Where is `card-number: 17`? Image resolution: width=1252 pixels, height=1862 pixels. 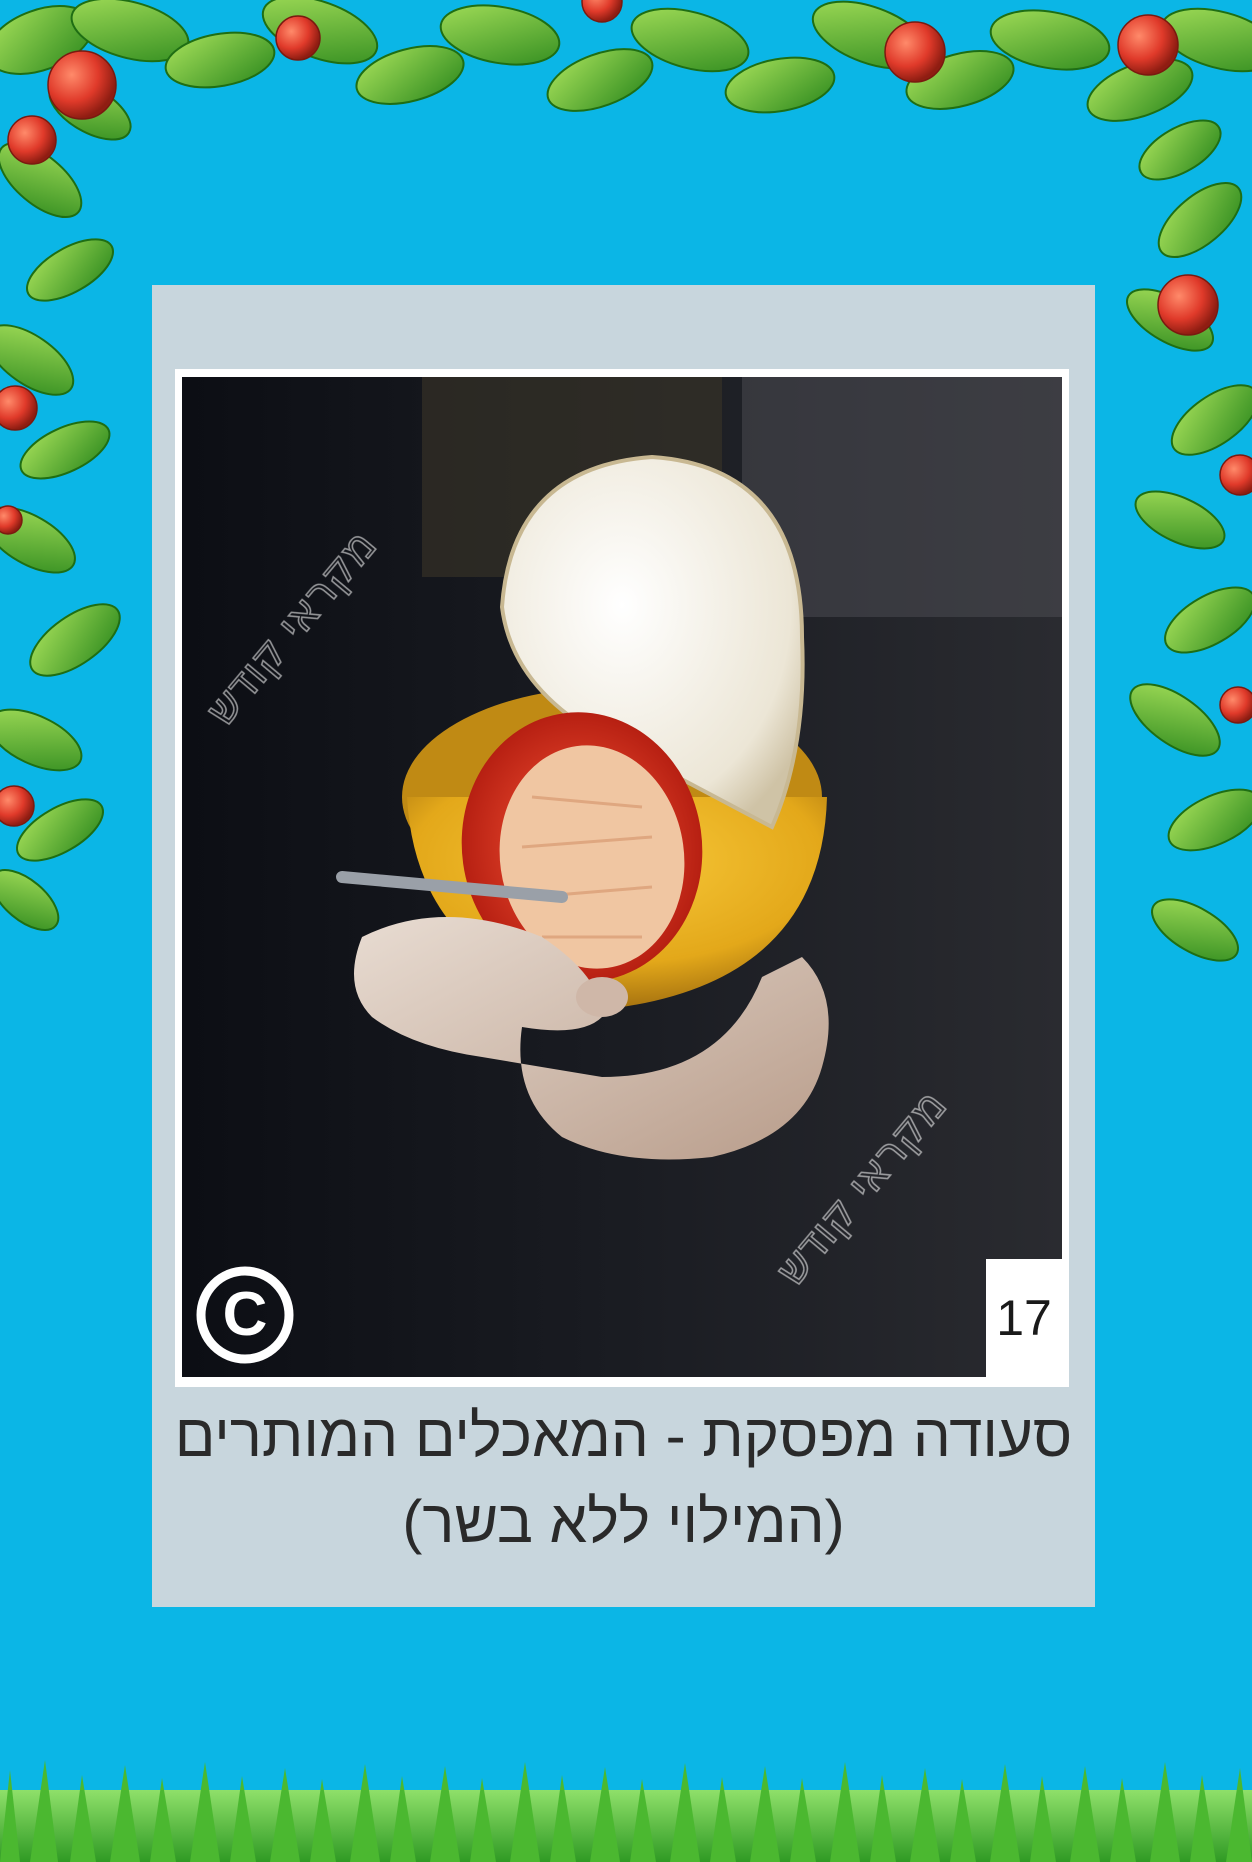 card-number: 17 is located at coordinates (1024, 1318).